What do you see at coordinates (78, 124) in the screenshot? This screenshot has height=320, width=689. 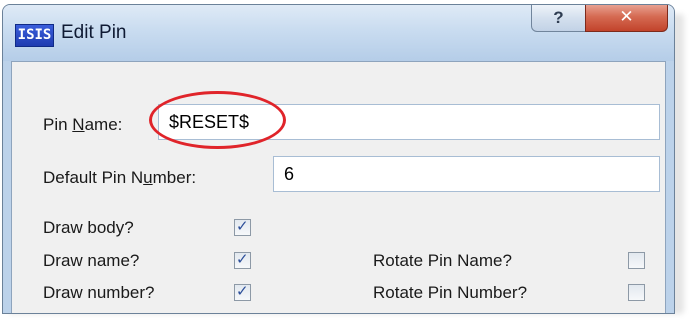 I see `pin-name-accelerator: N` at bounding box center [78, 124].